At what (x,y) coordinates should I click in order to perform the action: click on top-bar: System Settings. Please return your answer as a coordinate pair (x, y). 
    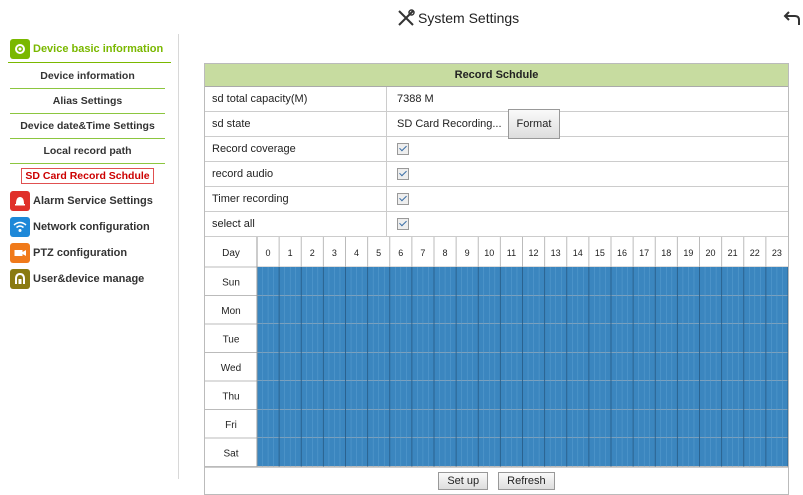
    Looking at the image, I should click on (401, 18).